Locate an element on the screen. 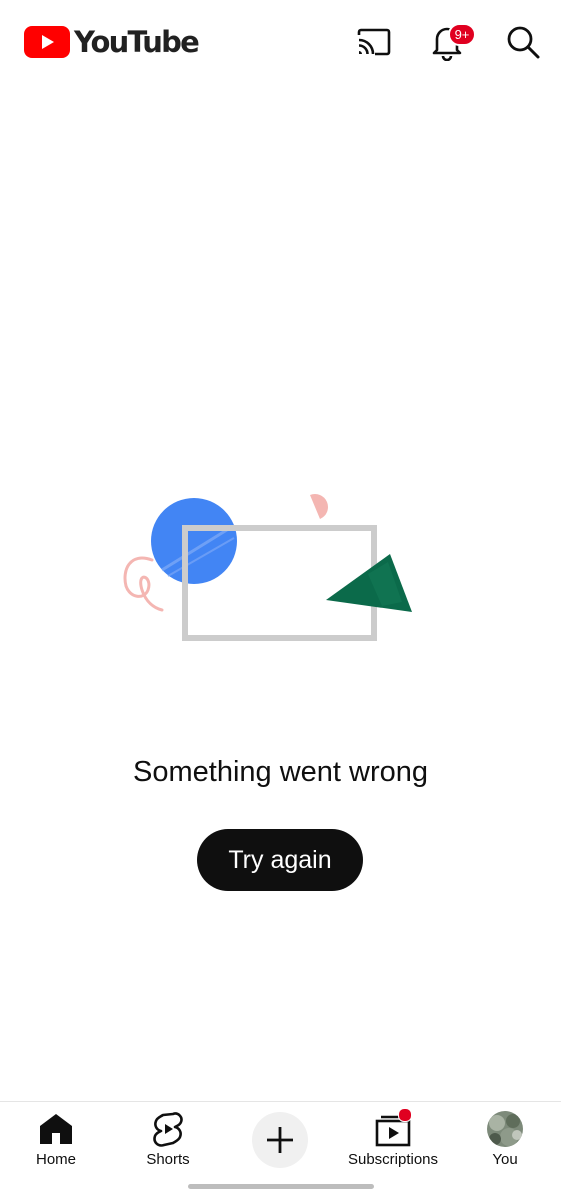 Image resolution: width=561 pixels, height=1201 pixels. nav-item-home: Home is located at coordinates (56, 1142).